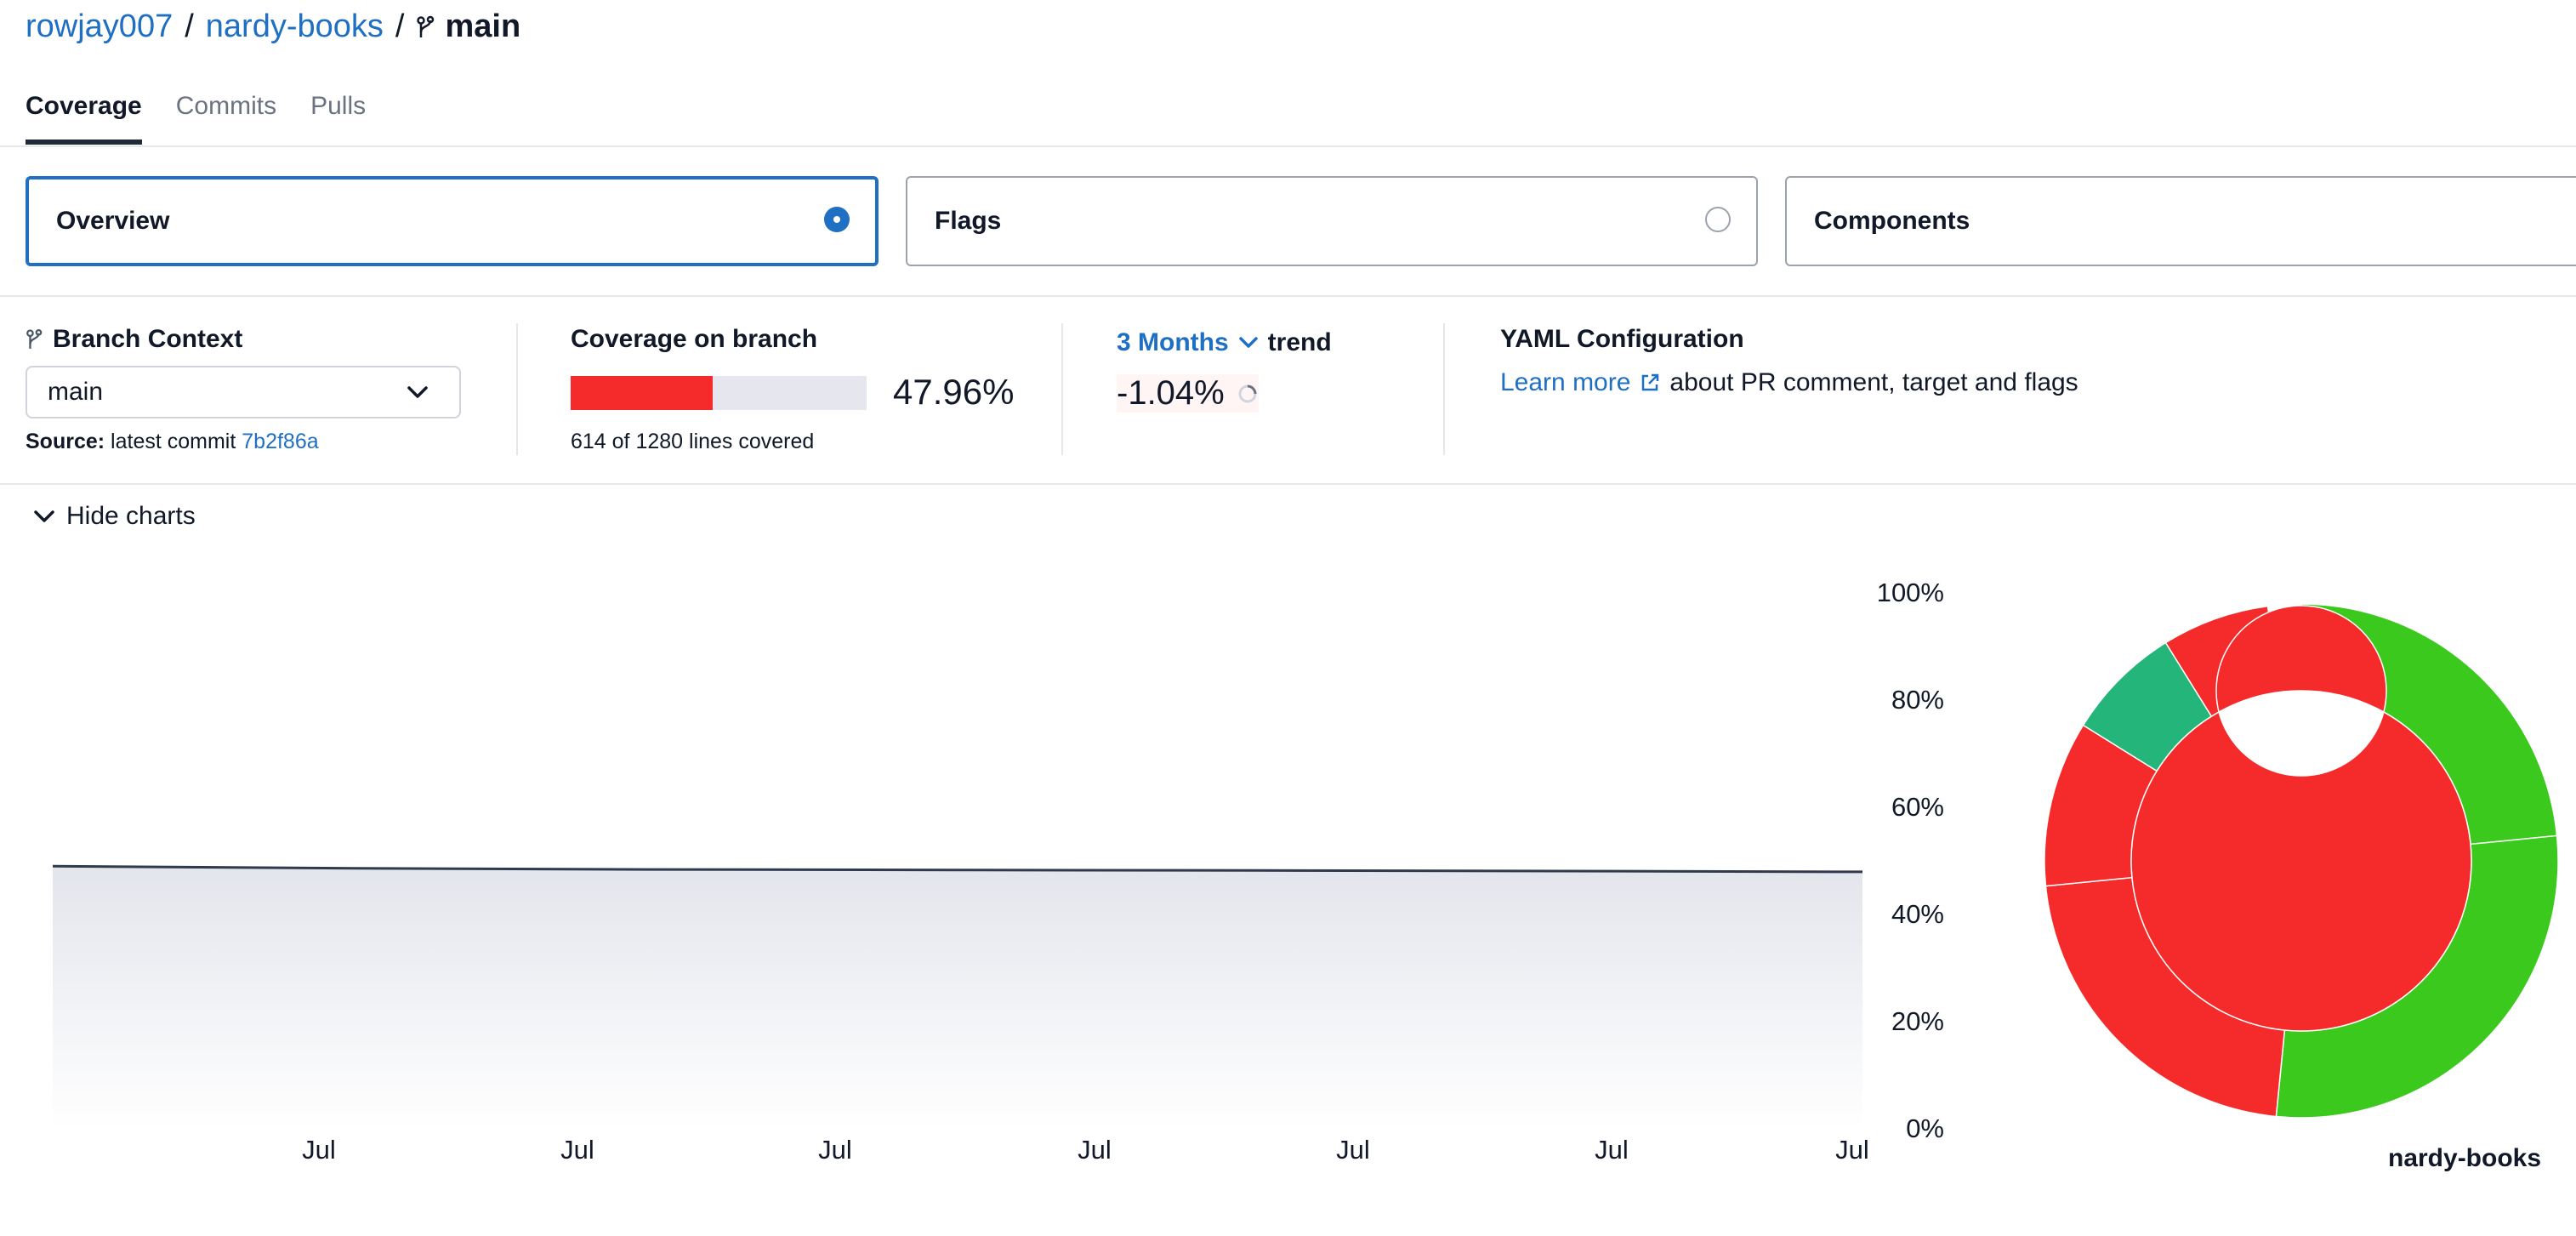 This screenshot has height=1236, width=2576. Describe the element at coordinates (1873, 382) in the screenshot. I see `yaml-description: about PR comment, target and flags` at that location.